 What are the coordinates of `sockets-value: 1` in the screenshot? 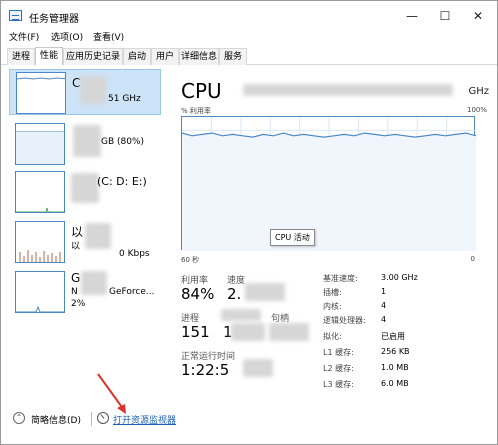 It's located at (384, 291).